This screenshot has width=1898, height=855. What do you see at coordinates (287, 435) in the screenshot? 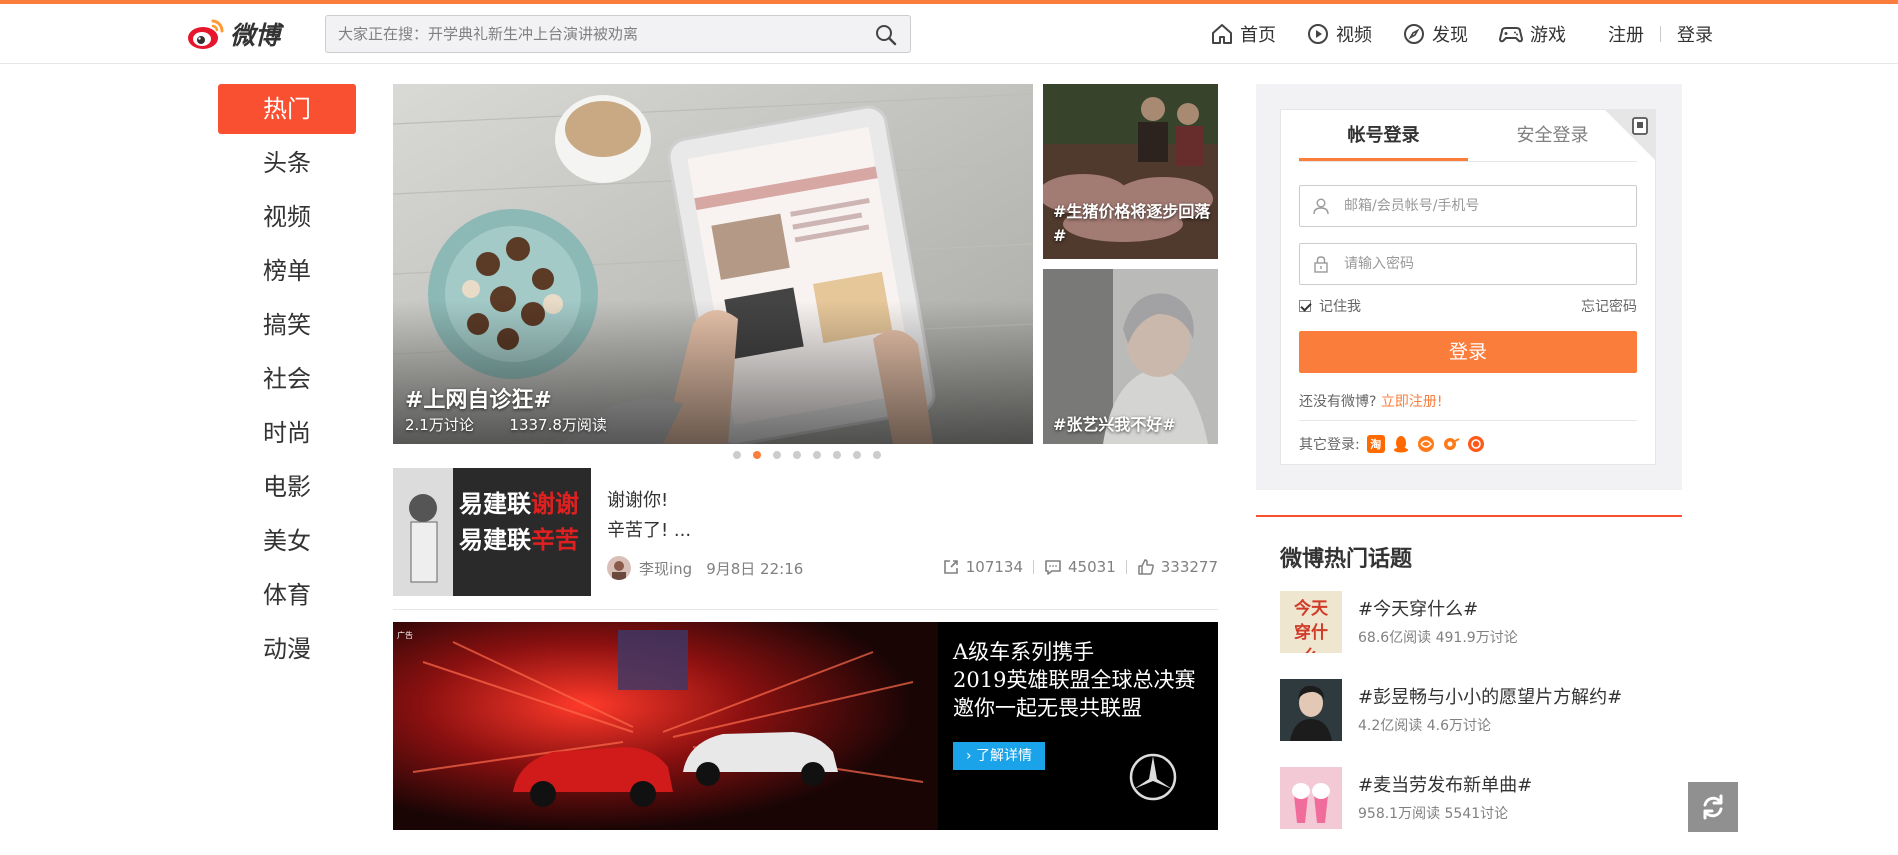
I see `channel-fashion: 时尚` at bounding box center [287, 435].